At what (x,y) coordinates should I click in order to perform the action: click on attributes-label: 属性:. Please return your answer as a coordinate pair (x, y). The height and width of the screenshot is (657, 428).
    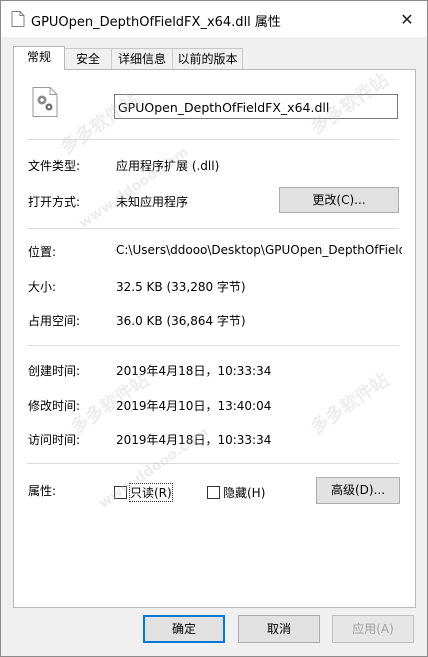
    Looking at the image, I should click on (42, 491).